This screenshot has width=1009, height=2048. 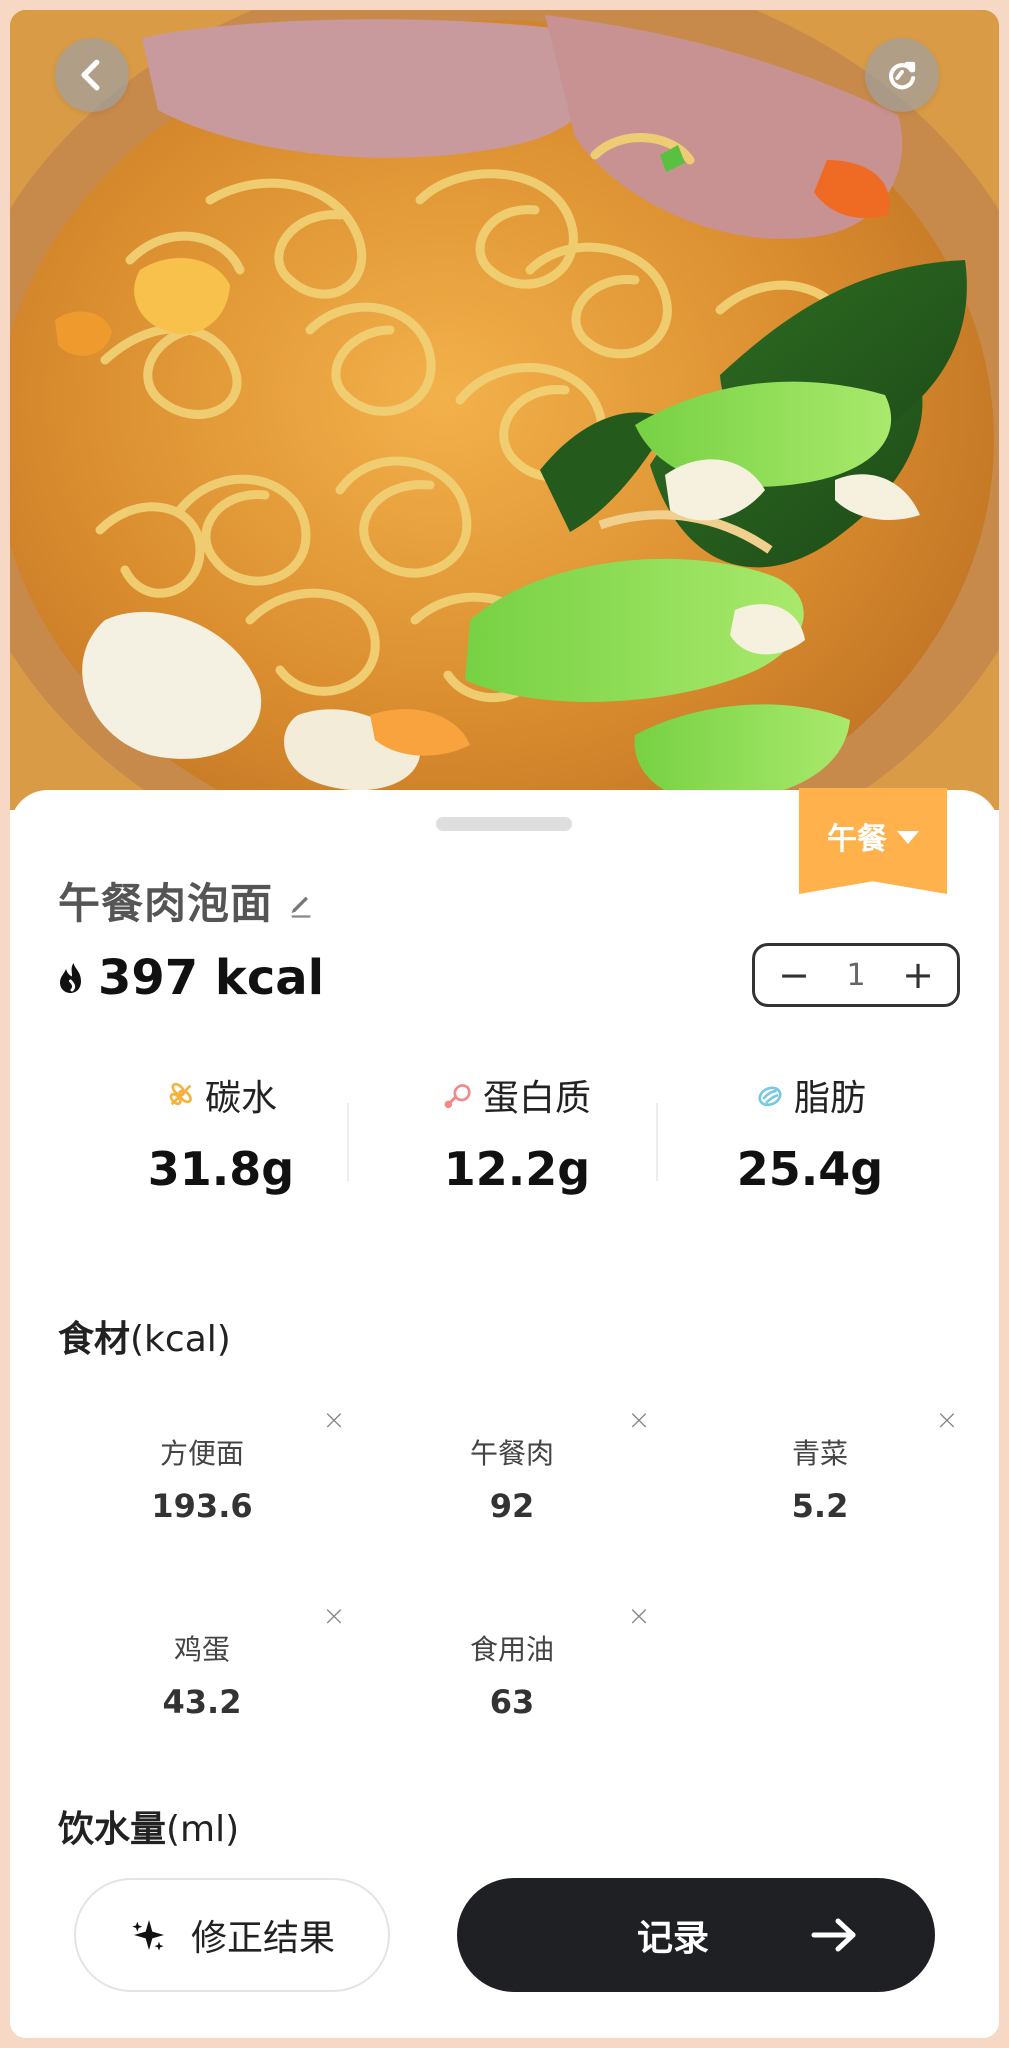 I want to click on chevron-left-icon, so click(x=90, y=75).